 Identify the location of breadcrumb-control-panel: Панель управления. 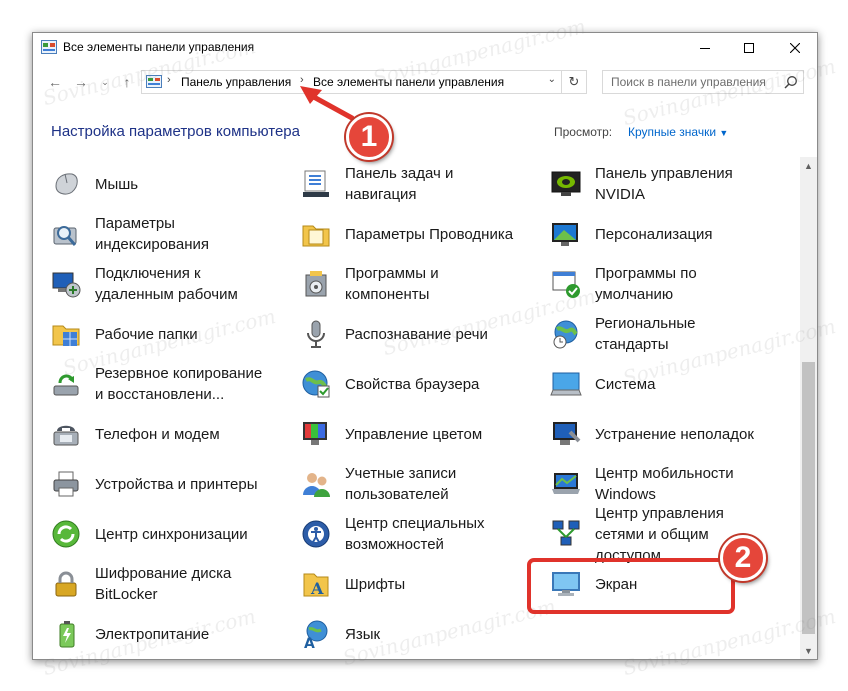
(236, 82).